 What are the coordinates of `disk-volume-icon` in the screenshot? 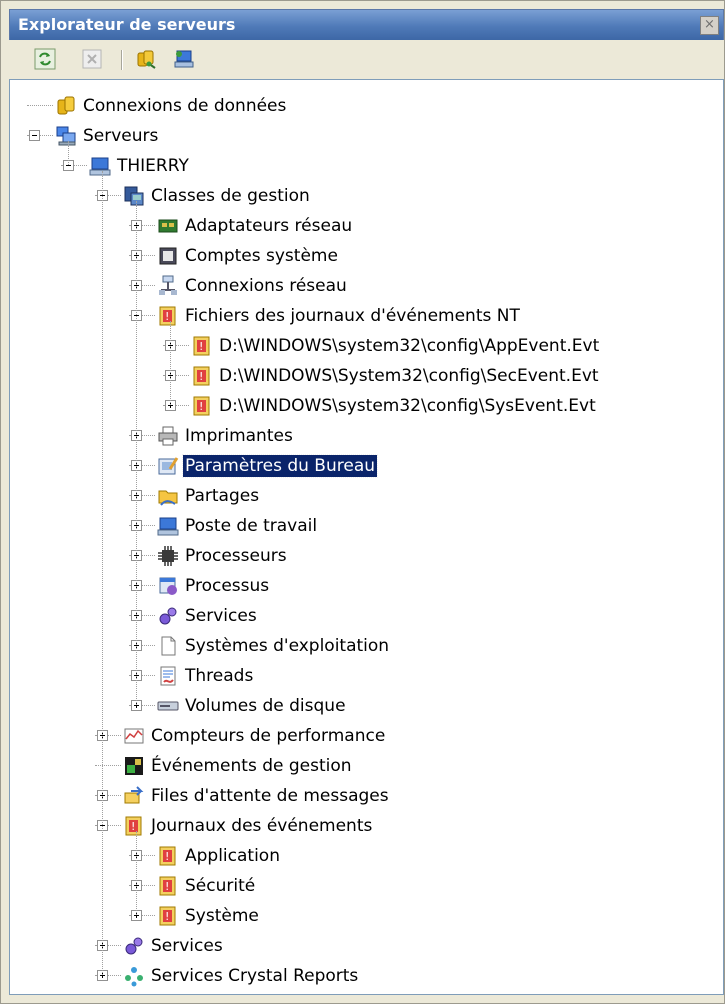 It's located at (168, 706).